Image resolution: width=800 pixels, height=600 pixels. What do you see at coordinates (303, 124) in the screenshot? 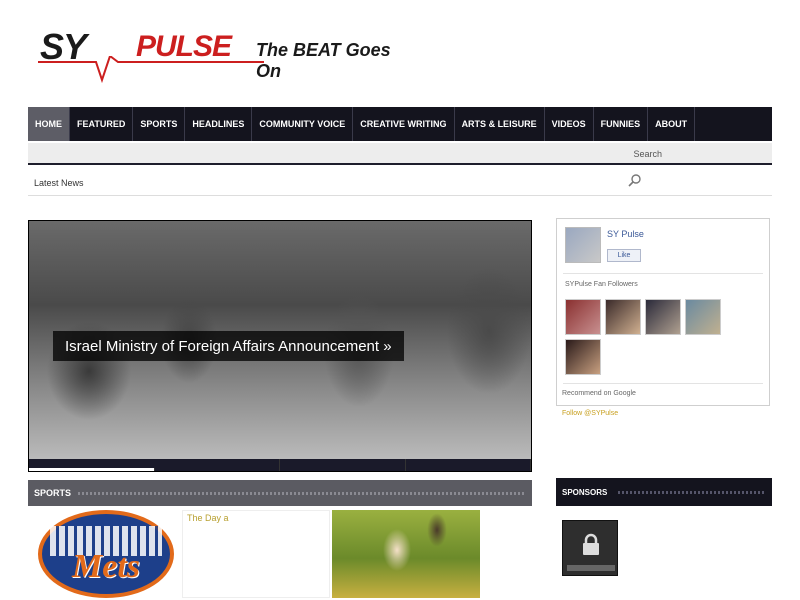
I see `nav-community-voice: COMMUNITY VOICE` at bounding box center [303, 124].